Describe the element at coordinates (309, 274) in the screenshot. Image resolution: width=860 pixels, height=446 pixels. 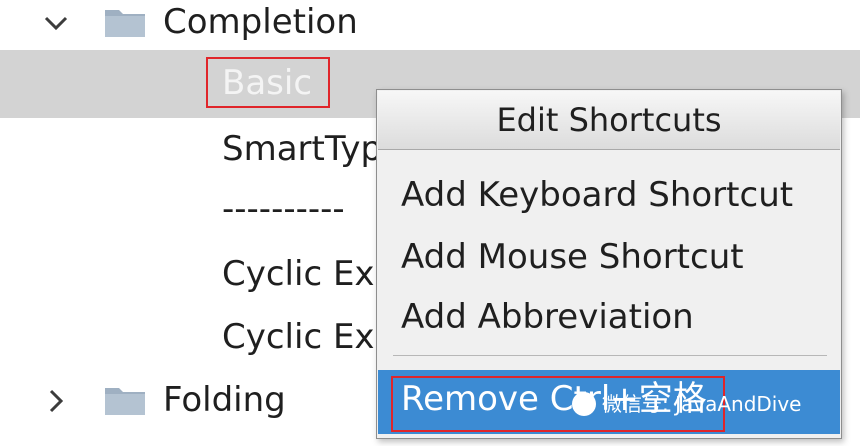
I see `tree-node-cyclic-expand-1: Cyclic Exp` at that location.